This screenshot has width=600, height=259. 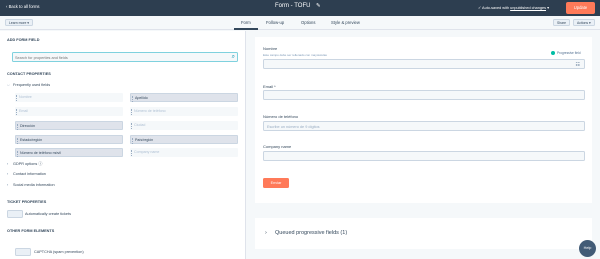 What do you see at coordinates (147, 152) in the screenshot?
I see `property-label: Company name` at bounding box center [147, 152].